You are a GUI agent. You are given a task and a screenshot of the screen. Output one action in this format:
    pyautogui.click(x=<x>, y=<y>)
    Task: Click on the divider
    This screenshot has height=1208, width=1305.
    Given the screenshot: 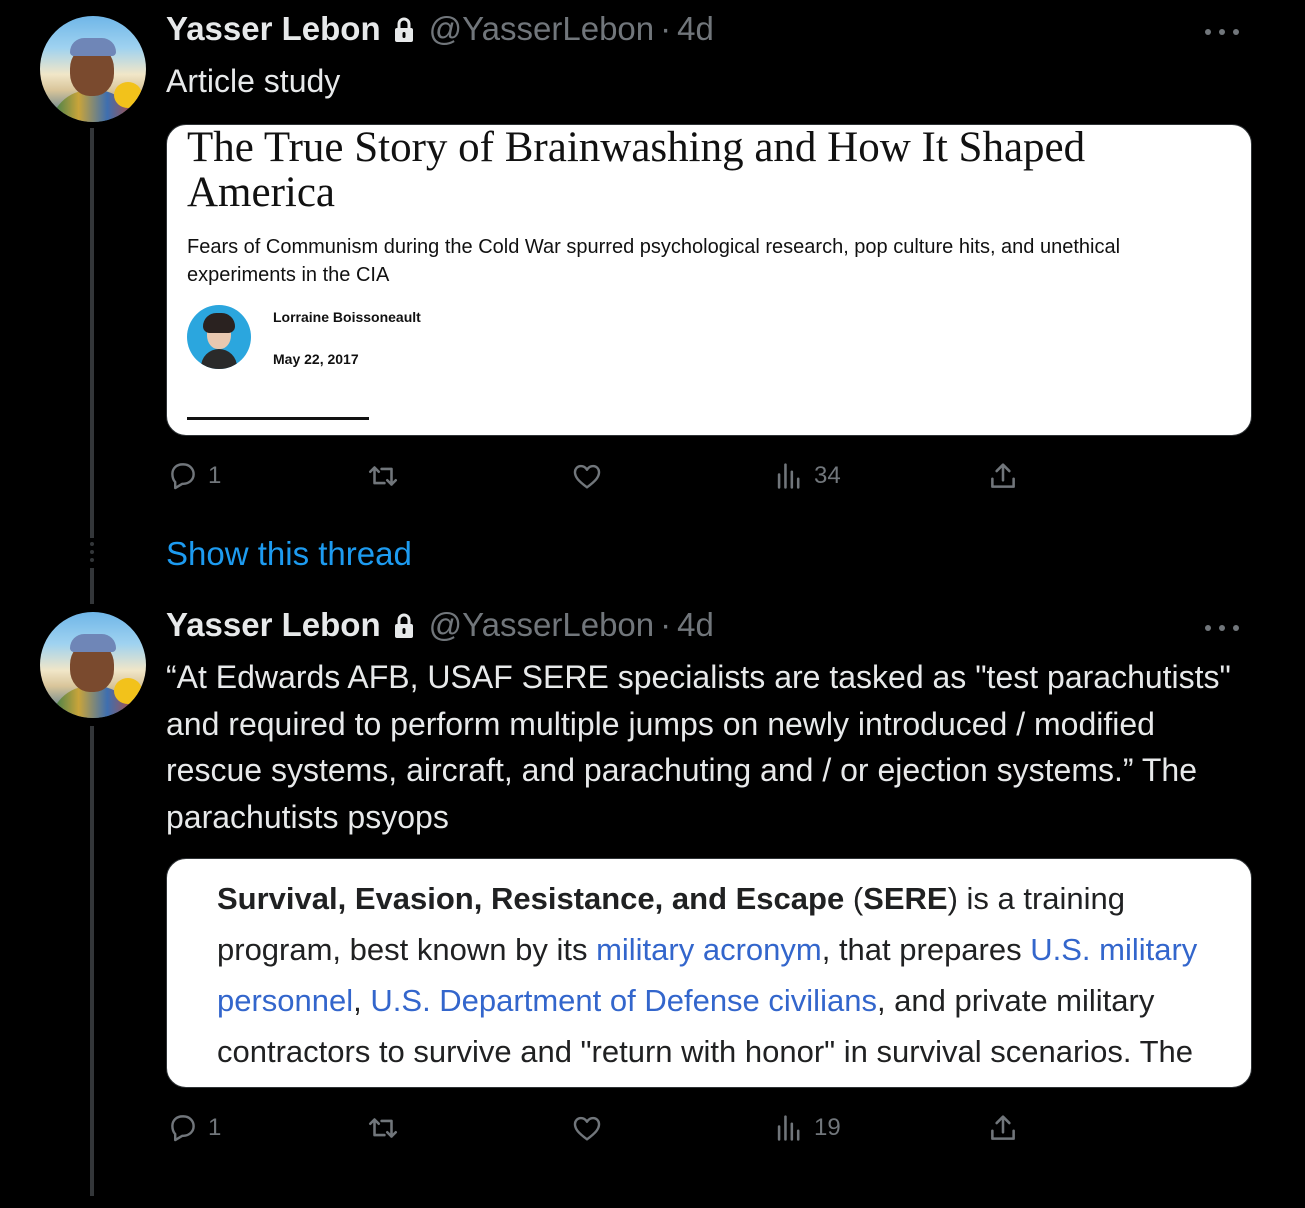 What is the action you would take?
    pyautogui.click(x=278, y=418)
    